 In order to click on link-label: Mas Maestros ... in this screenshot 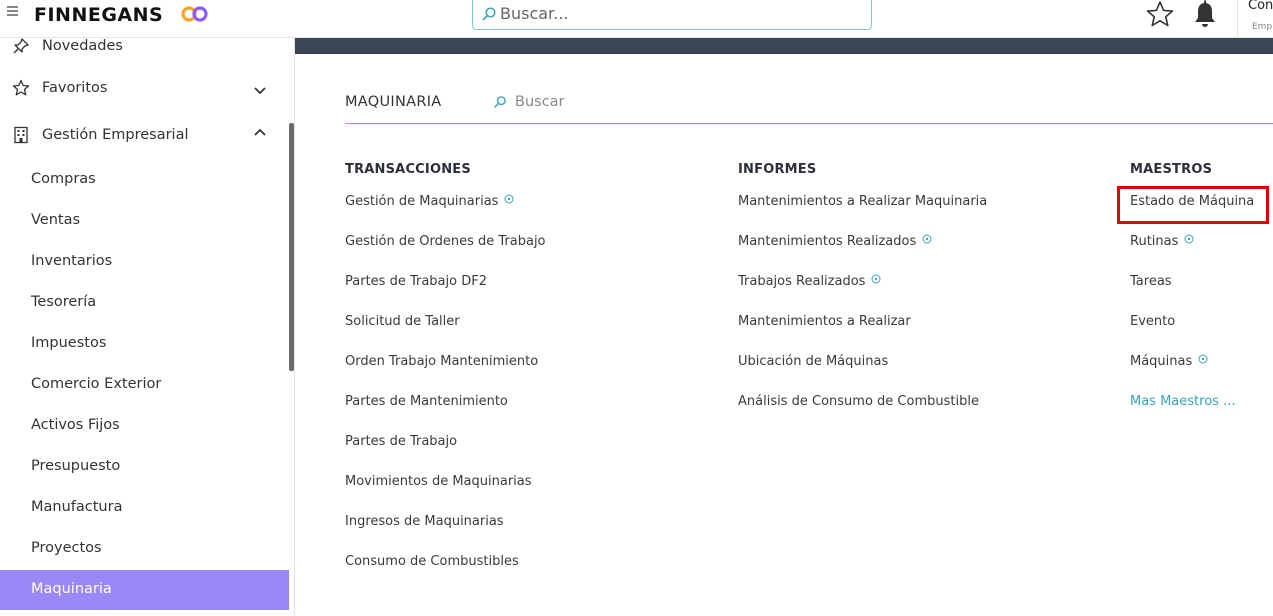, I will do `click(1183, 401)`.